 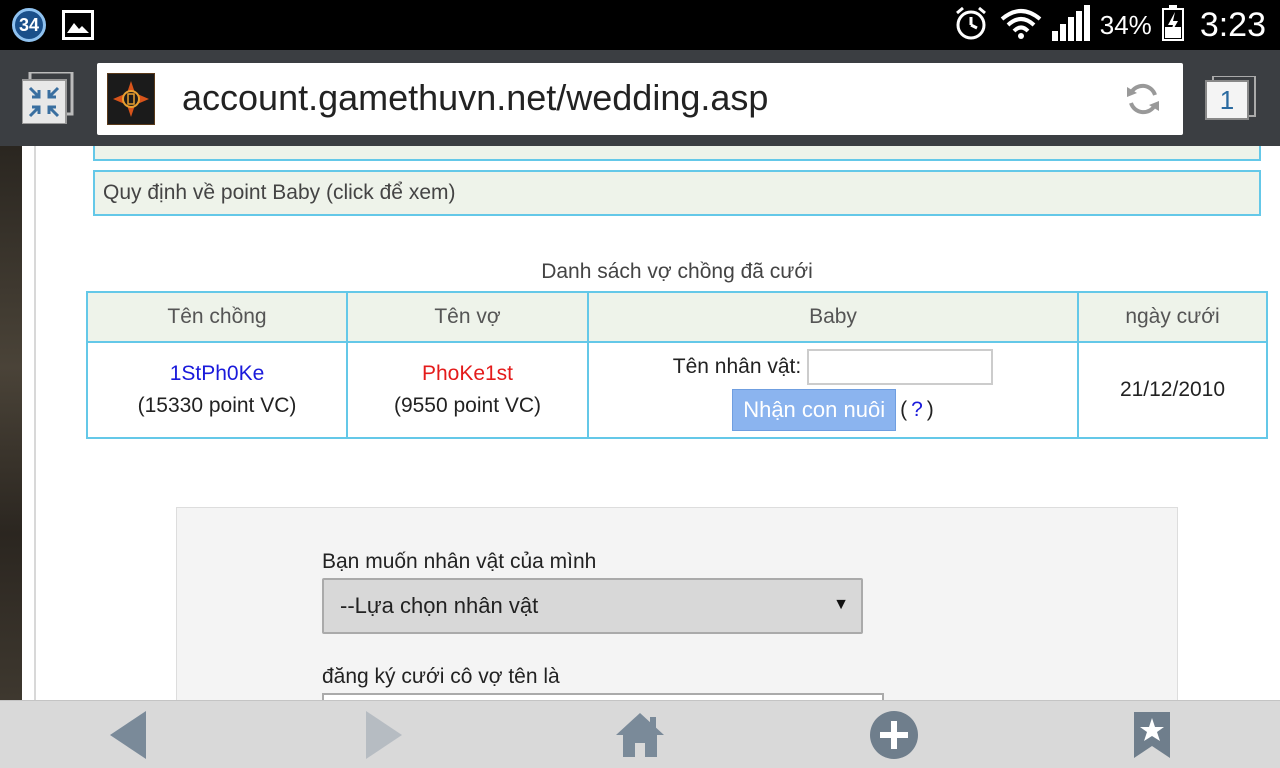 I want to click on battery-charging-icon, so click(x=1172, y=25).